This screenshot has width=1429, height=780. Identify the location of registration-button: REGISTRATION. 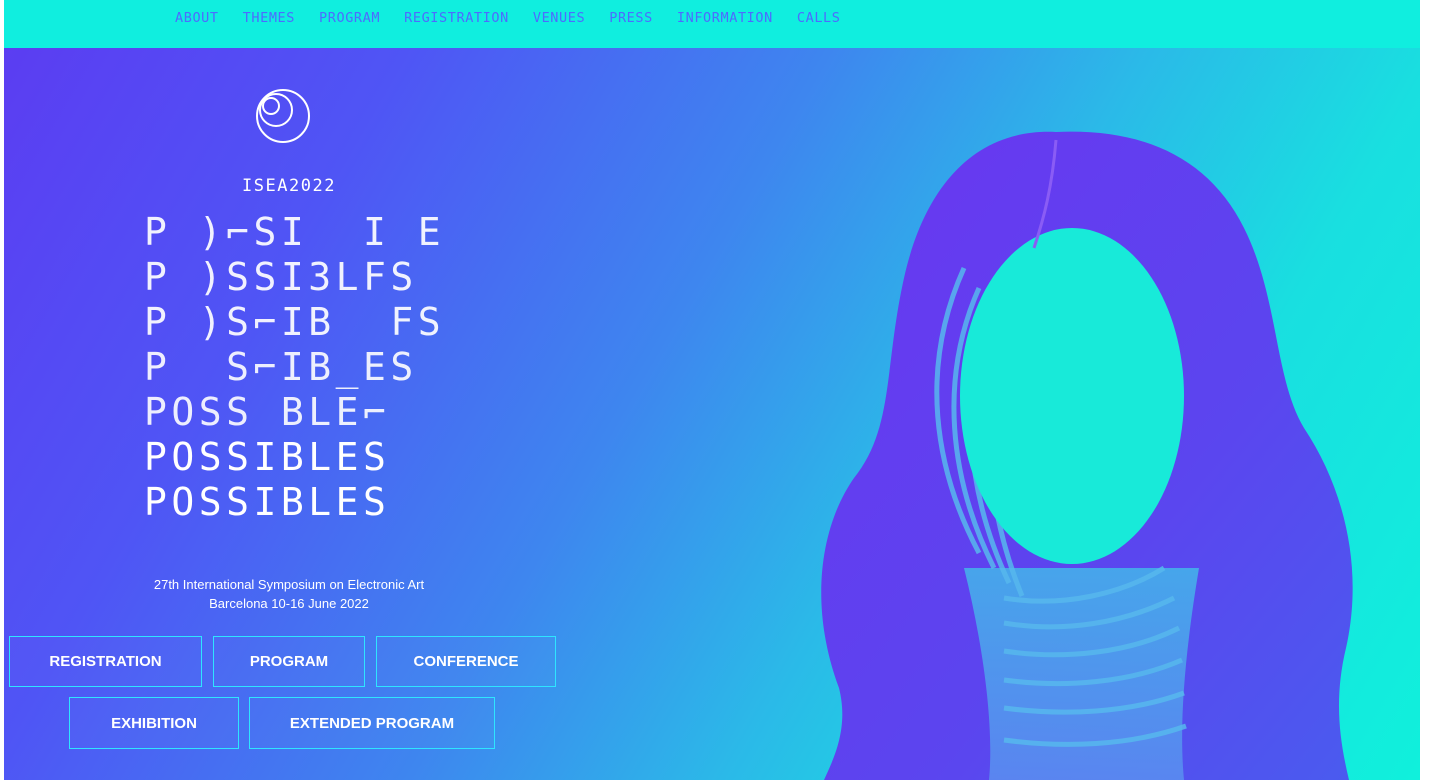
(105, 661).